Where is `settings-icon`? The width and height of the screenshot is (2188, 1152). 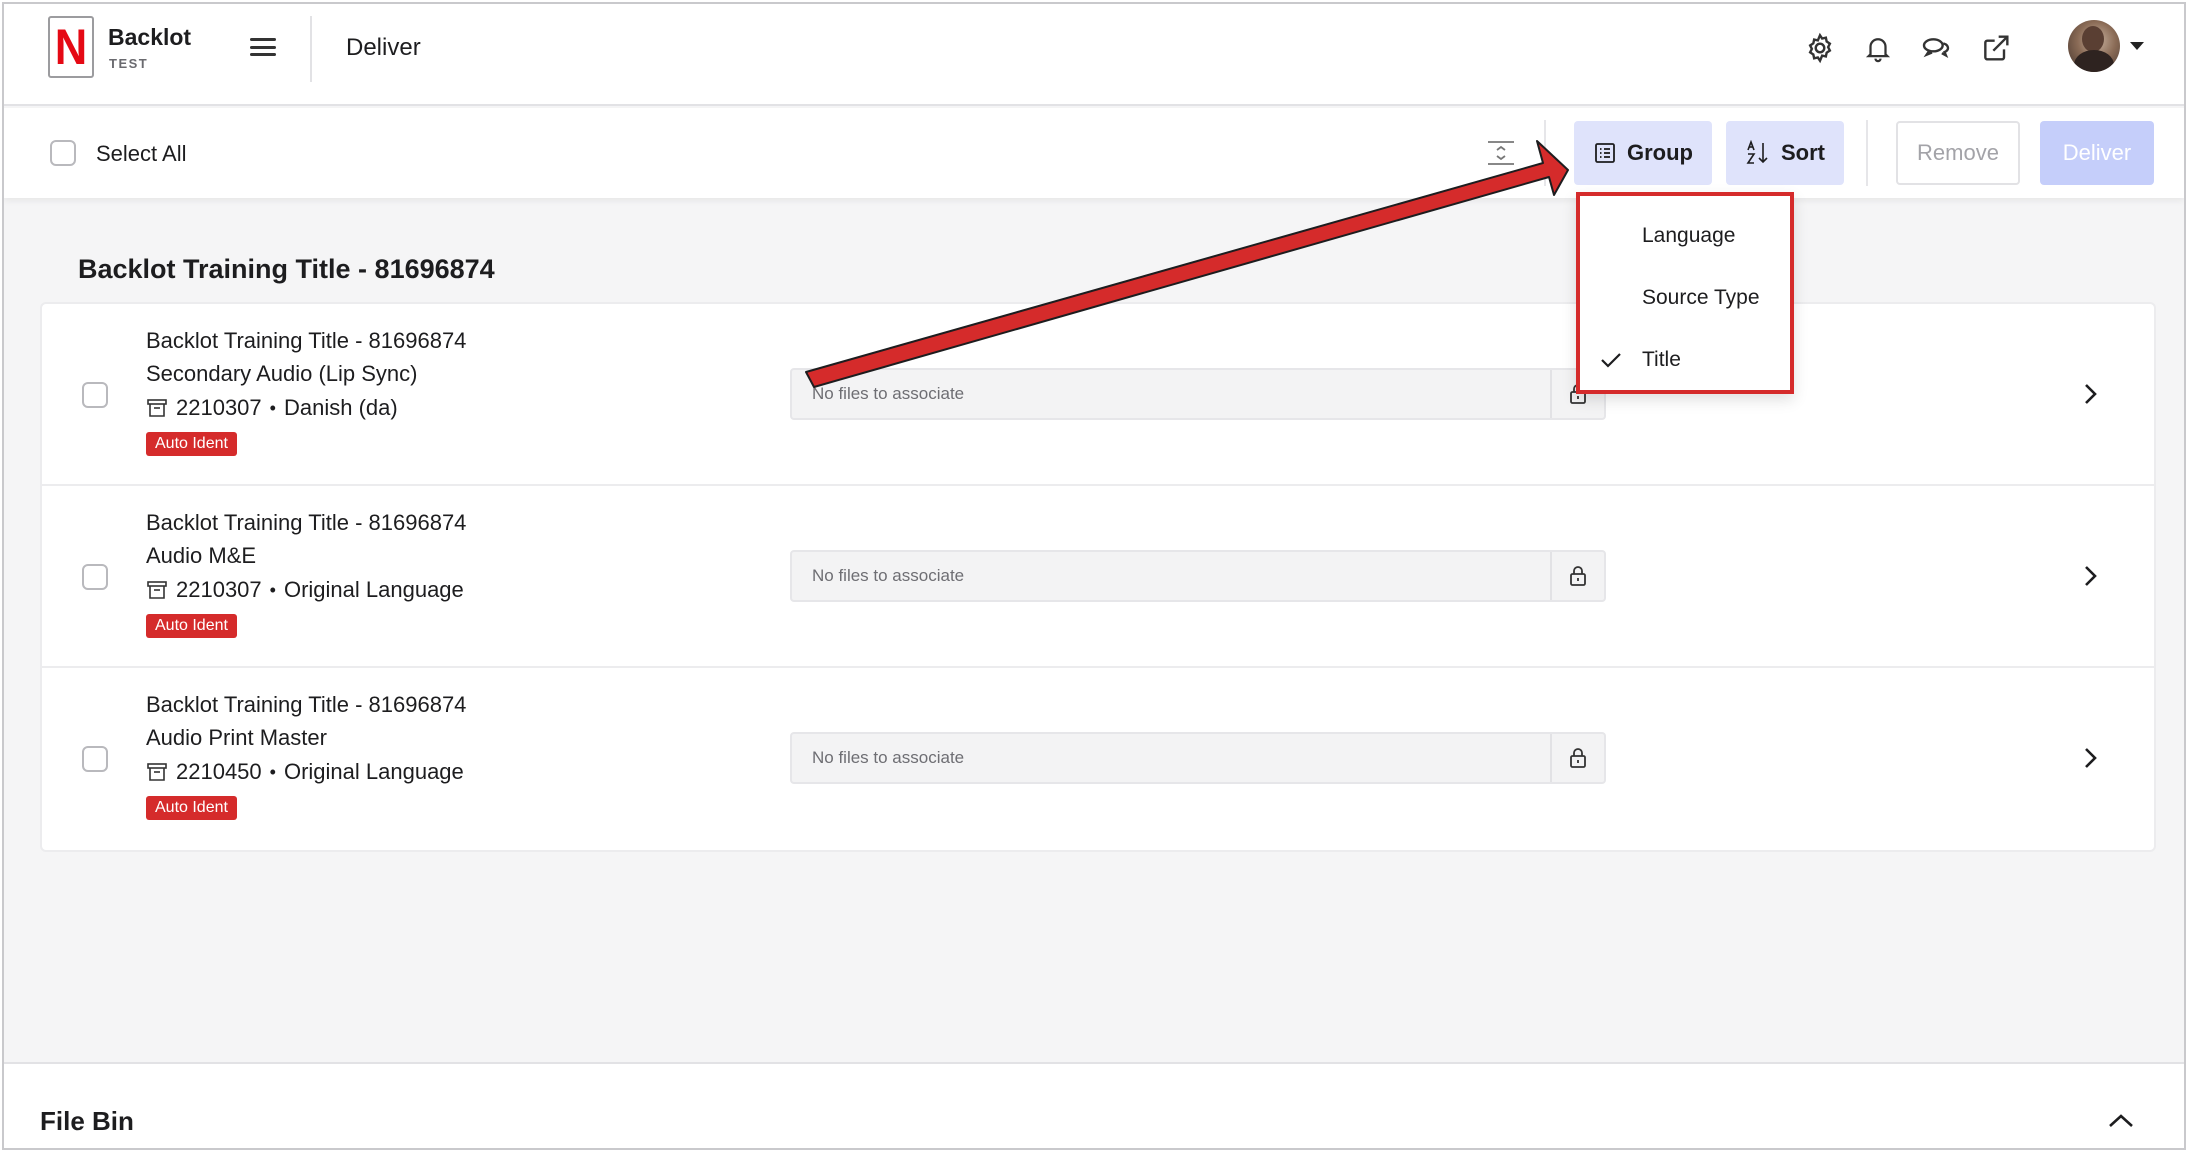 settings-icon is located at coordinates (1820, 48).